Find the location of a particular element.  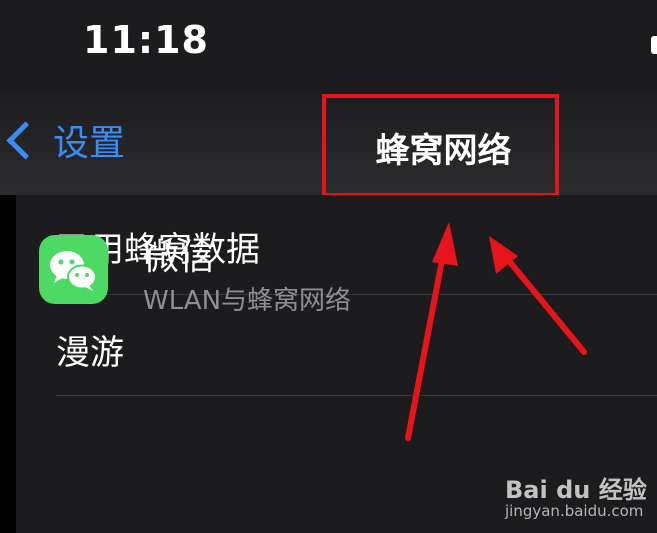

back-button: 设置 is located at coordinates (62, 140).